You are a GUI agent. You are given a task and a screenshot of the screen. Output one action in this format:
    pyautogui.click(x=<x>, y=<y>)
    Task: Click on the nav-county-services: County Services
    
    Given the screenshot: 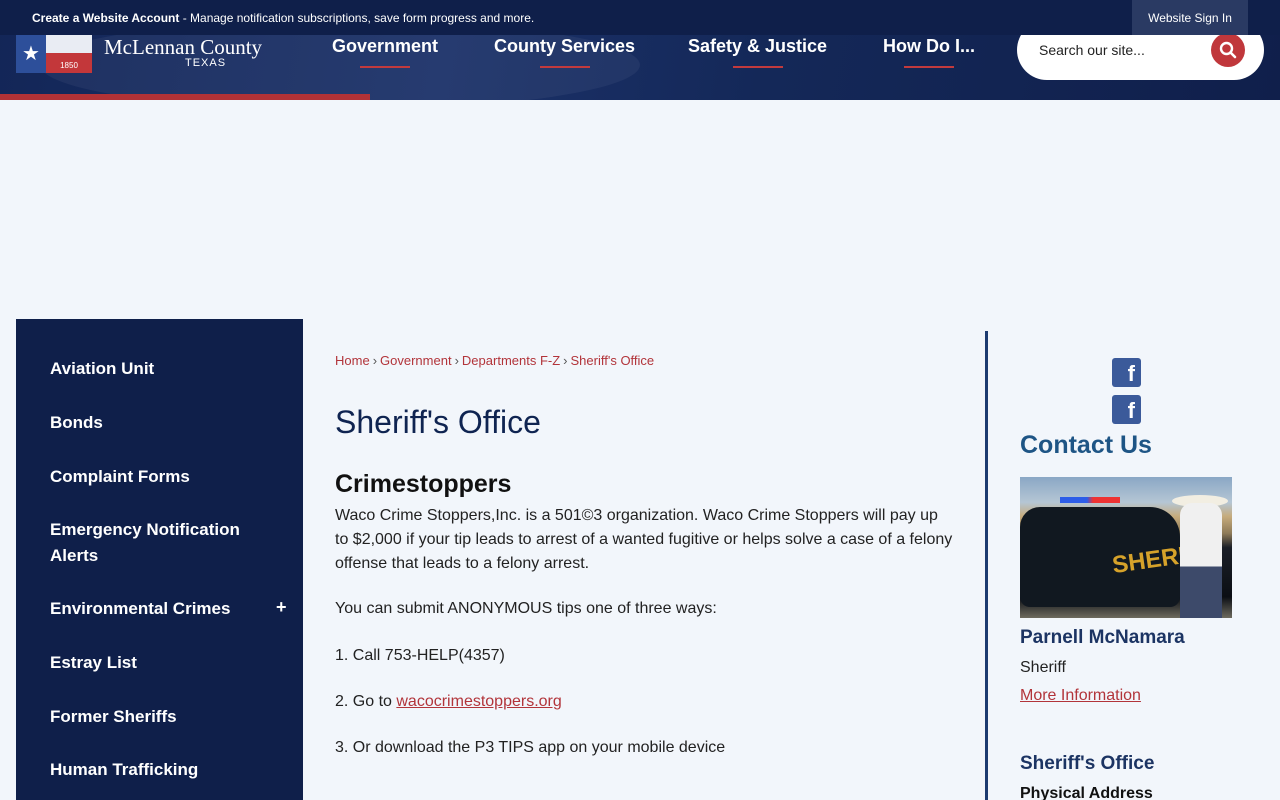 What is the action you would take?
    pyautogui.click(x=564, y=54)
    